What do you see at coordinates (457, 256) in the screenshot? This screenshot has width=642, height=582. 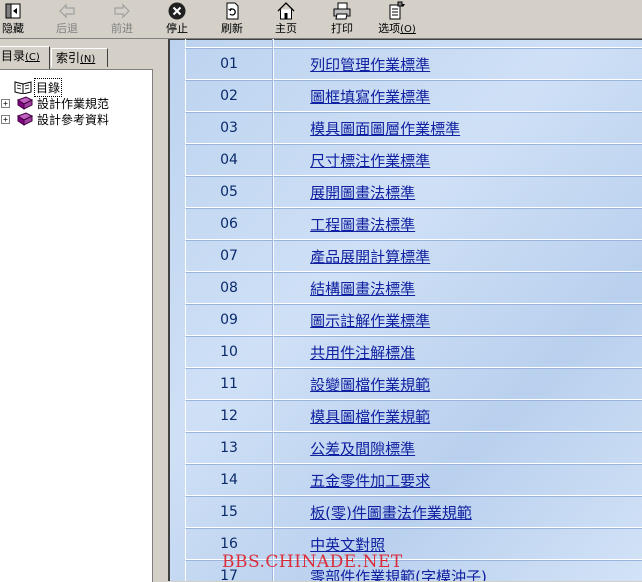 I see `row-title-cell: 產品展開計算標準` at bounding box center [457, 256].